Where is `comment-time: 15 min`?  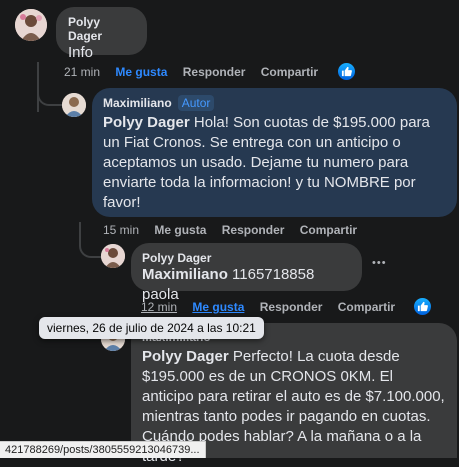 comment-time: 15 min is located at coordinates (121, 230).